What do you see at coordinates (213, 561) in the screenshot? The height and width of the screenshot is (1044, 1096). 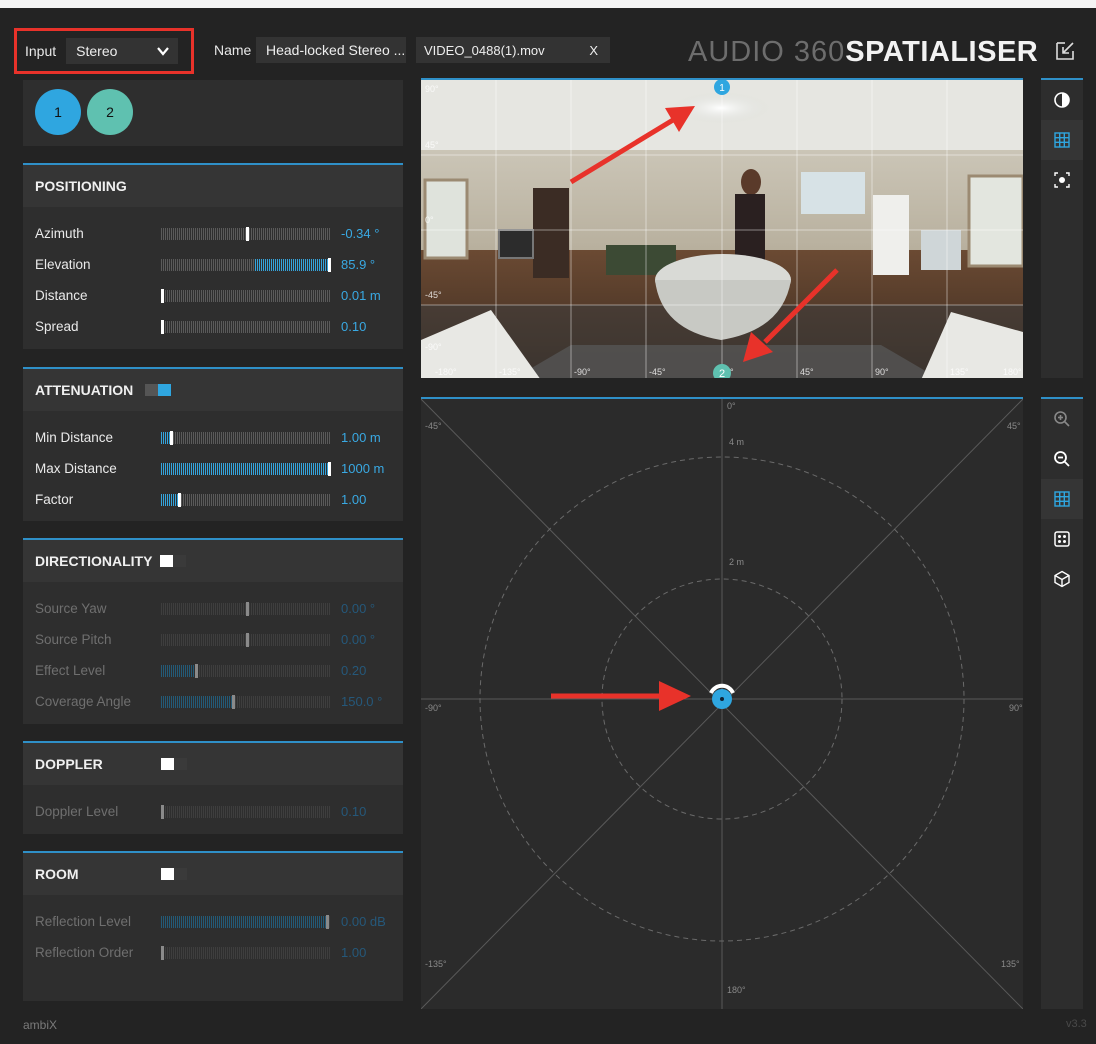 I see `directionality-header: DIRECTIONALITY` at bounding box center [213, 561].